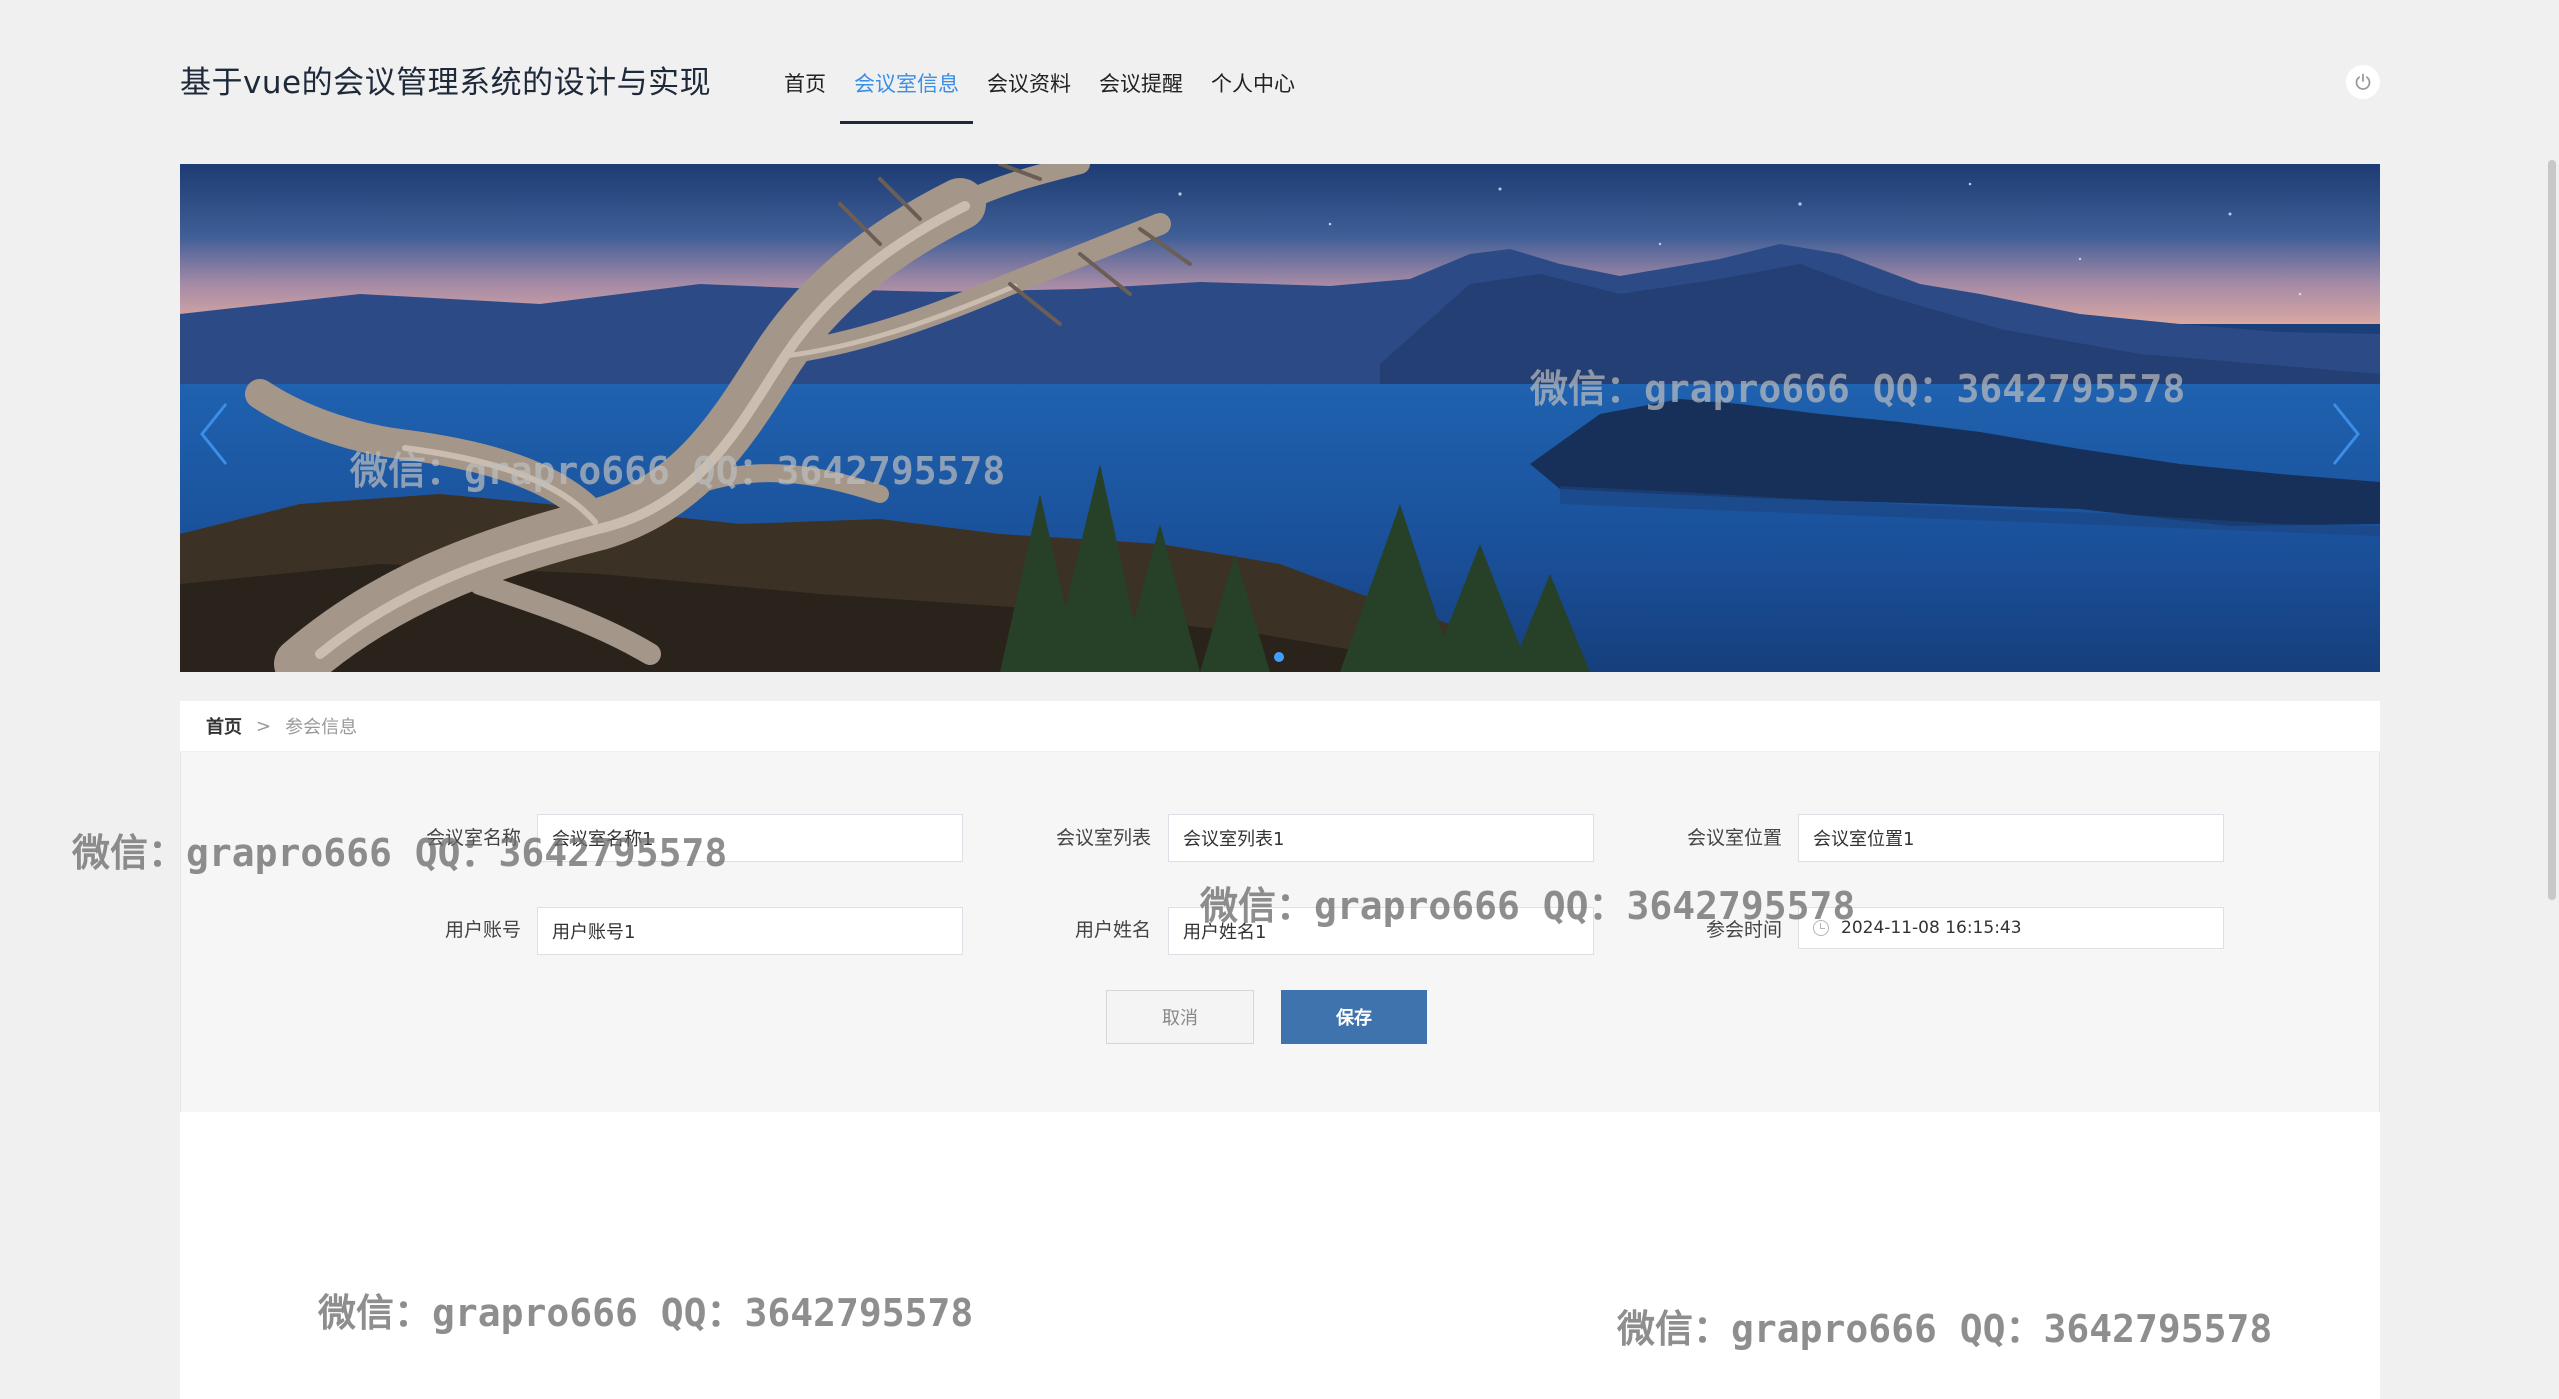  I want to click on attend-time-label: 参会时间, so click(1743, 930).